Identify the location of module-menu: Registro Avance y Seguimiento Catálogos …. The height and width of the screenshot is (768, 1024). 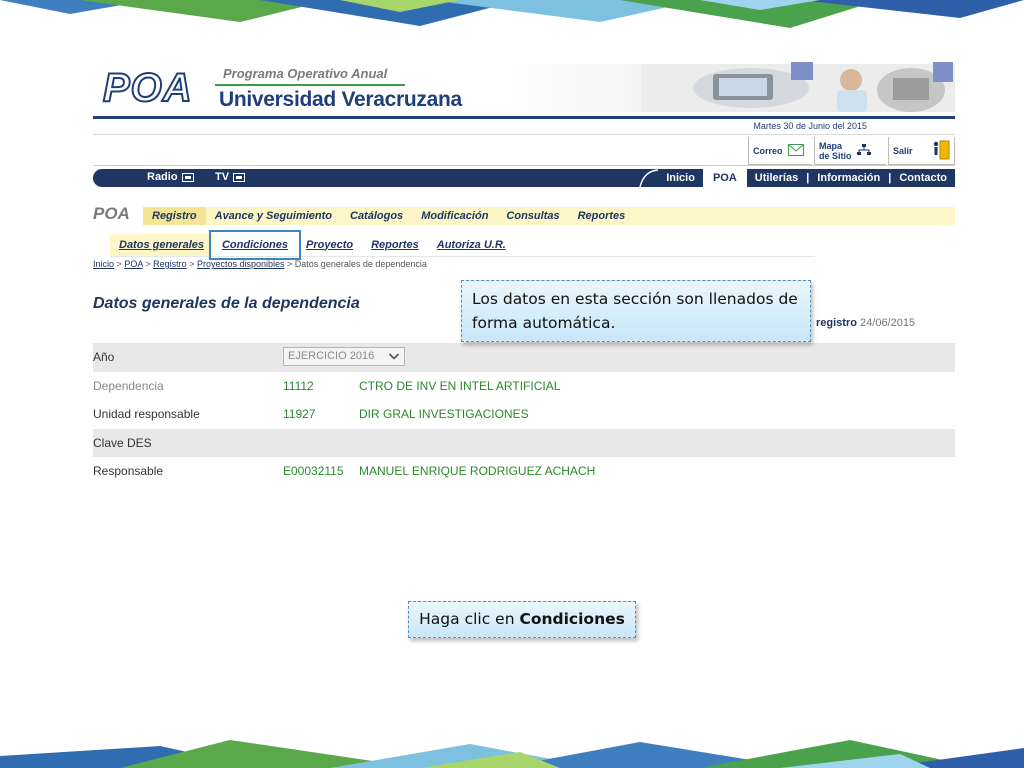
(549, 216).